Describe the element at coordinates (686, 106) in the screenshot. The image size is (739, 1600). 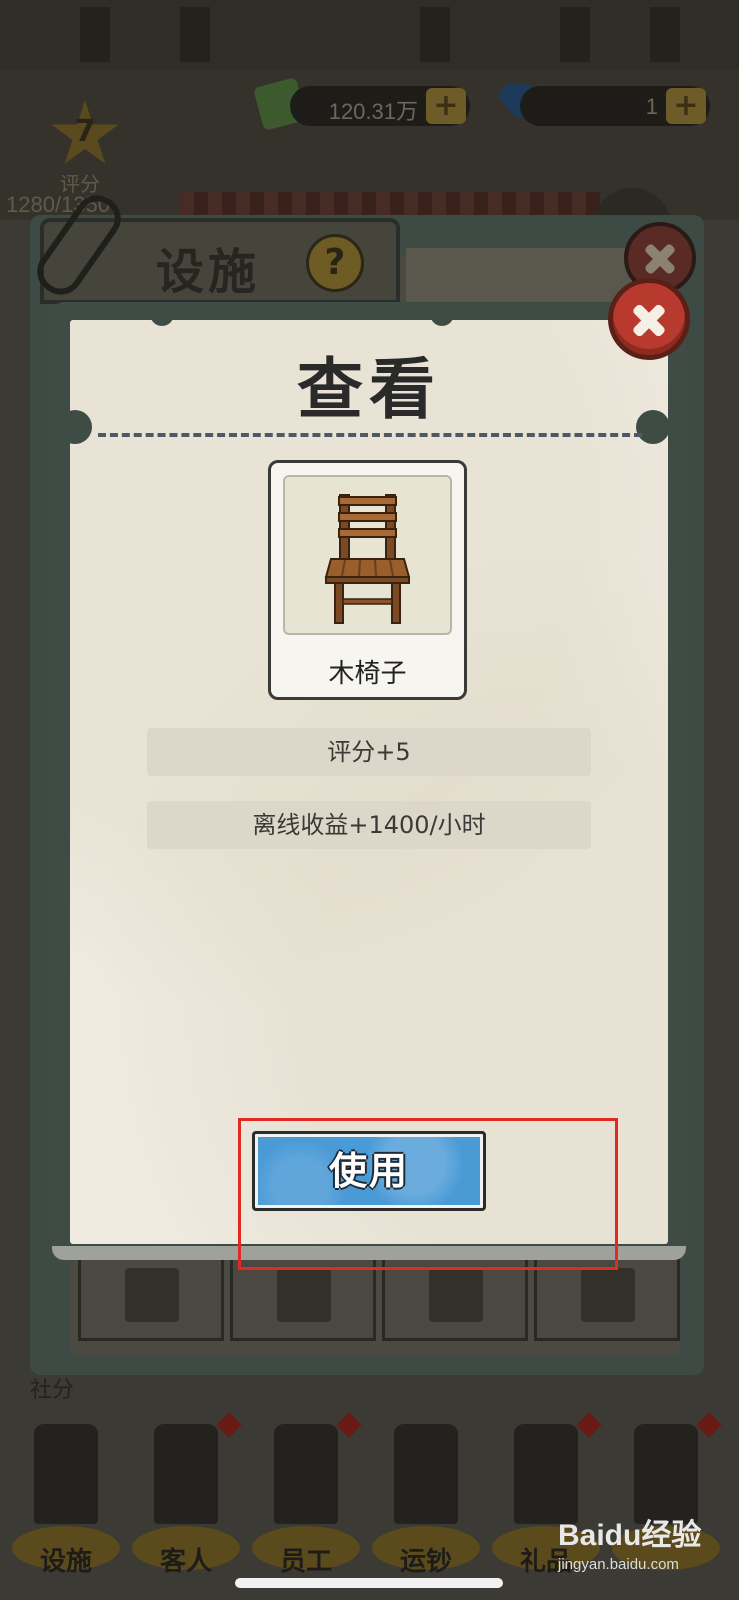
I see `add-gem-button: +` at that location.